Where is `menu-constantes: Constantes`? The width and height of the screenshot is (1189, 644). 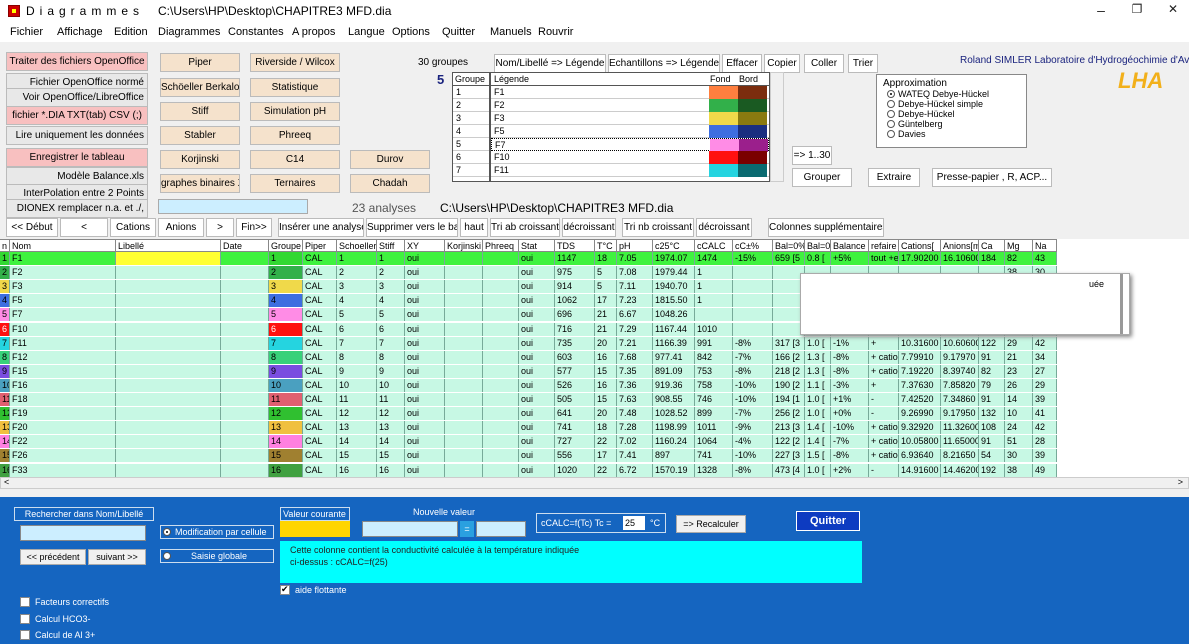 menu-constantes: Constantes is located at coordinates (256, 32).